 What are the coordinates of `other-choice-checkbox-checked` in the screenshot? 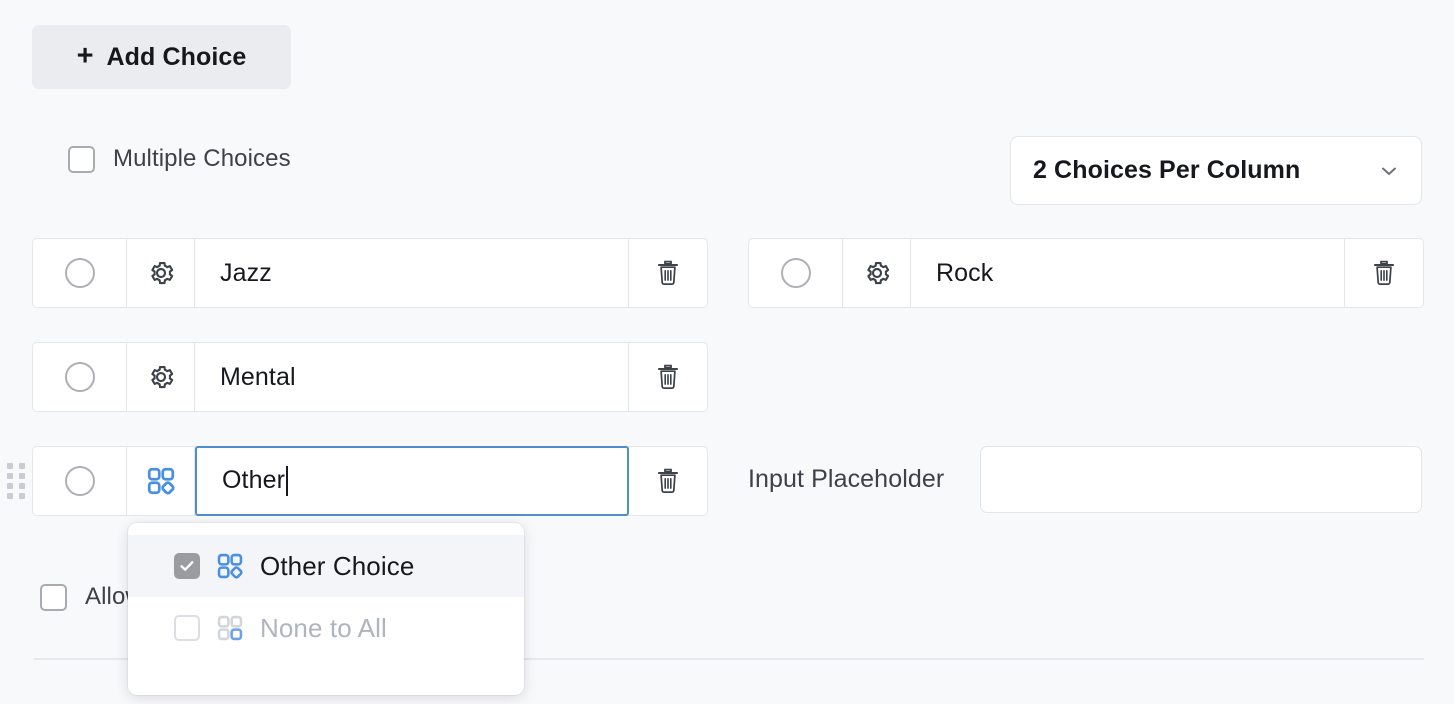 It's located at (187, 566).